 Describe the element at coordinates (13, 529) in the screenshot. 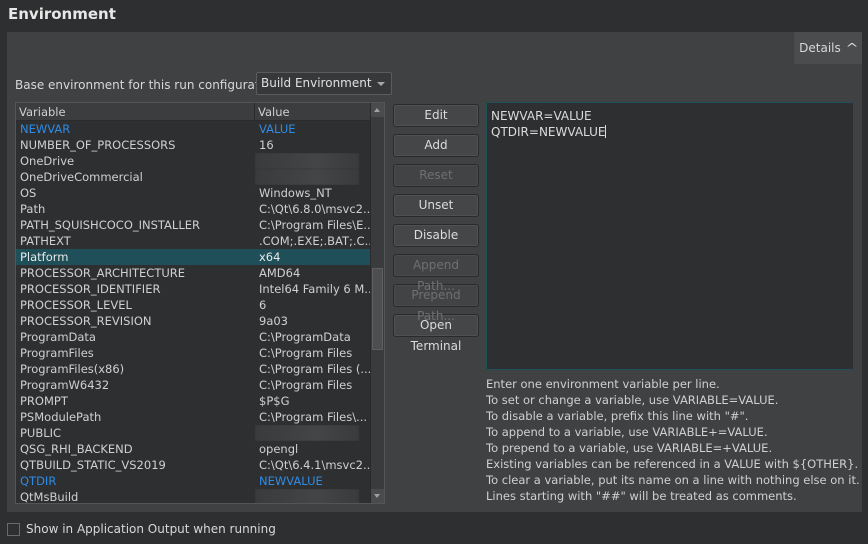

I see `checkbox-box` at that location.